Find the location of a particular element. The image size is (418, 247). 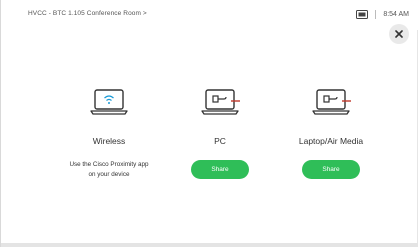

close-button is located at coordinates (399, 34).